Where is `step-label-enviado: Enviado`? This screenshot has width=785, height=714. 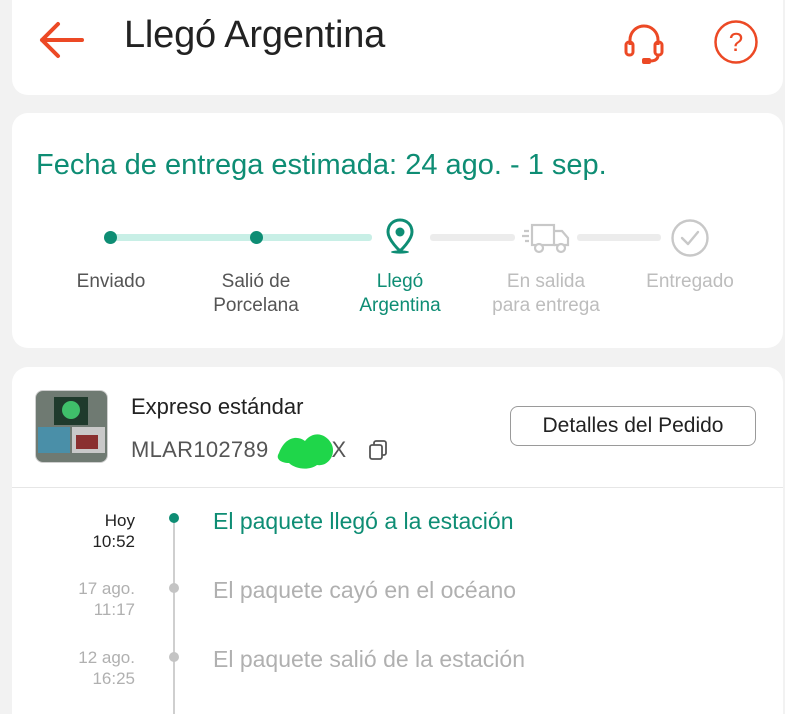
step-label-enviado: Enviado is located at coordinates (111, 281).